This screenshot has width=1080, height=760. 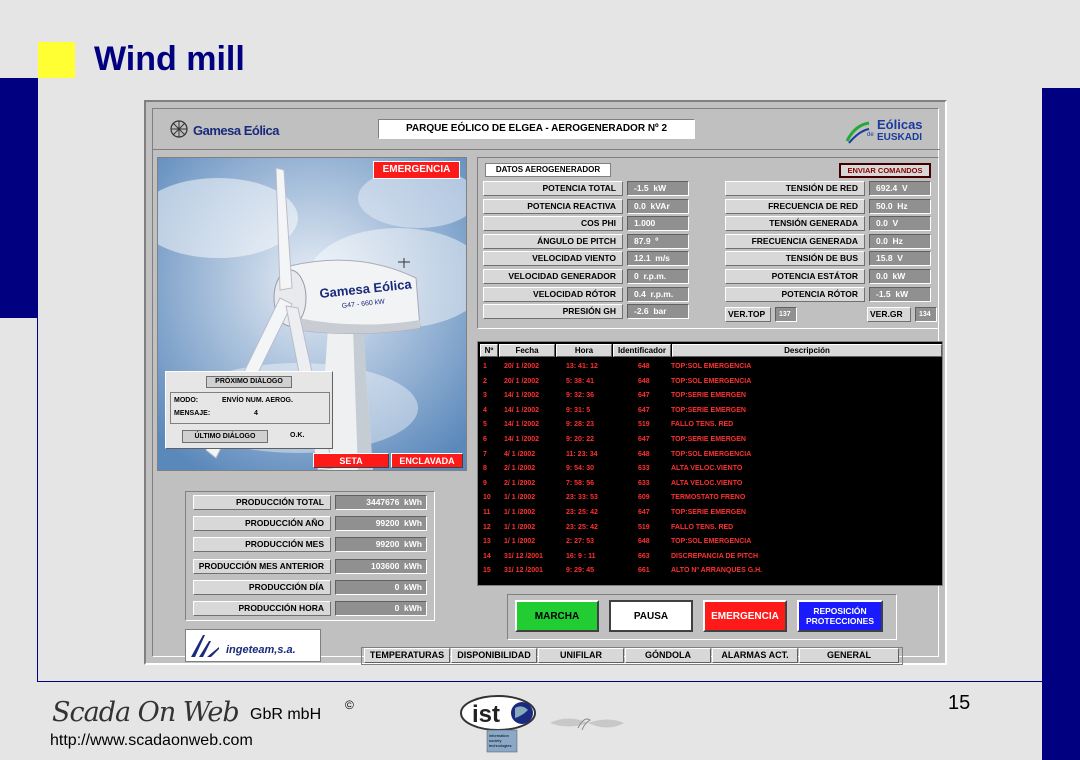 What do you see at coordinates (717, 571) in the screenshot?
I see `alarm-desc: ALTO Nº ARRANQUES G.H.` at bounding box center [717, 571].